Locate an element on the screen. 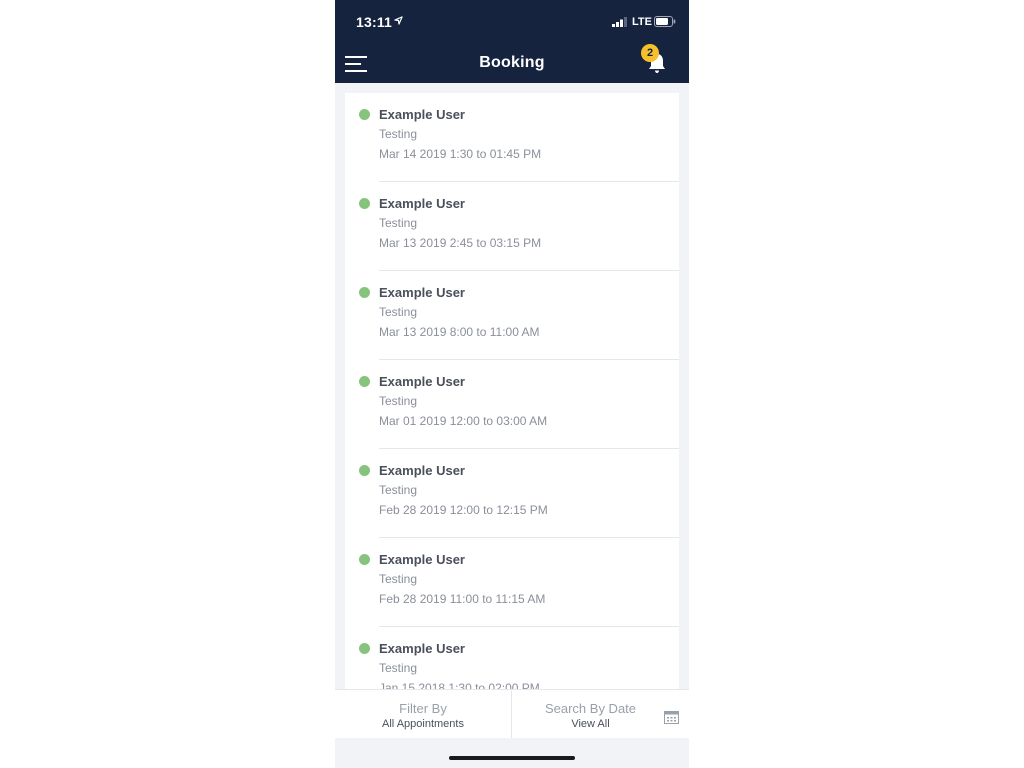 The width and height of the screenshot is (1024, 768). search-date-label: Search By Date is located at coordinates (590, 708).